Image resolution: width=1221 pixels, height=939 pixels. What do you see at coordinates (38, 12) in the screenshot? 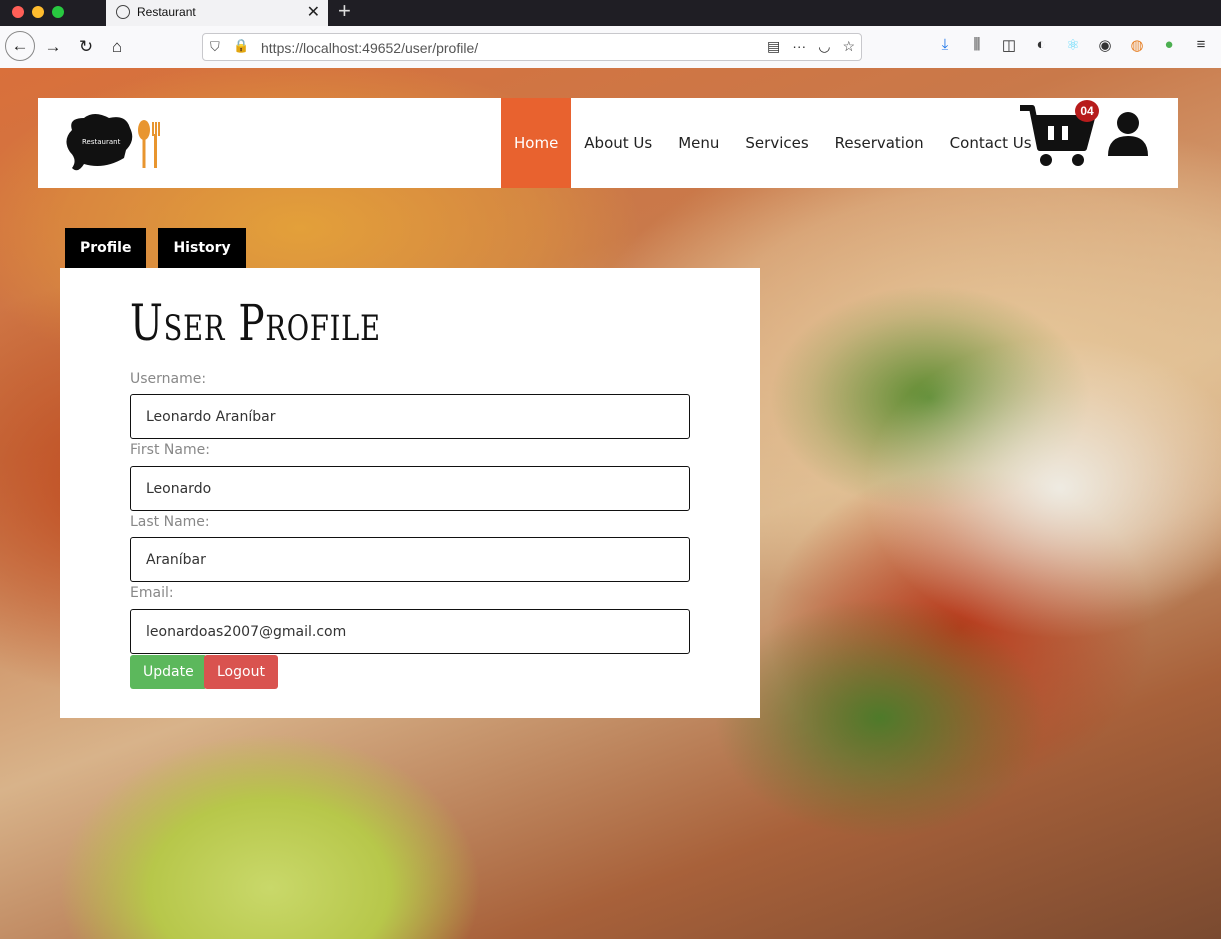
I see `window-minimize-button` at bounding box center [38, 12].